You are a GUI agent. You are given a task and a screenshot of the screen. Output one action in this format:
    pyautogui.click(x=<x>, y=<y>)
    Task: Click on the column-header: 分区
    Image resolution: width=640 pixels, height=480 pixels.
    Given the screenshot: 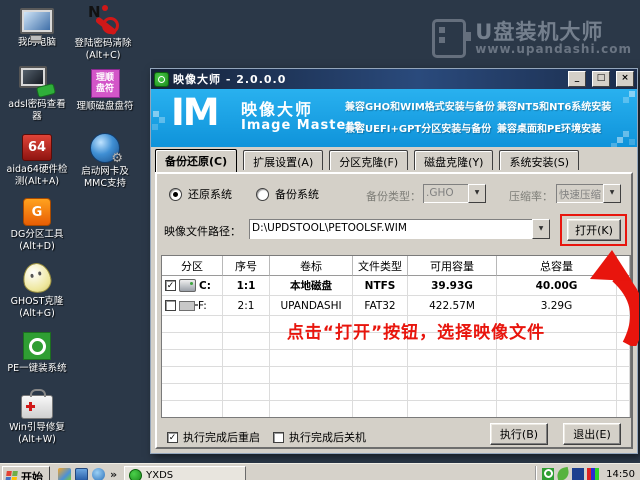 What is the action you would take?
    pyautogui.click(x=192, y=266)
    